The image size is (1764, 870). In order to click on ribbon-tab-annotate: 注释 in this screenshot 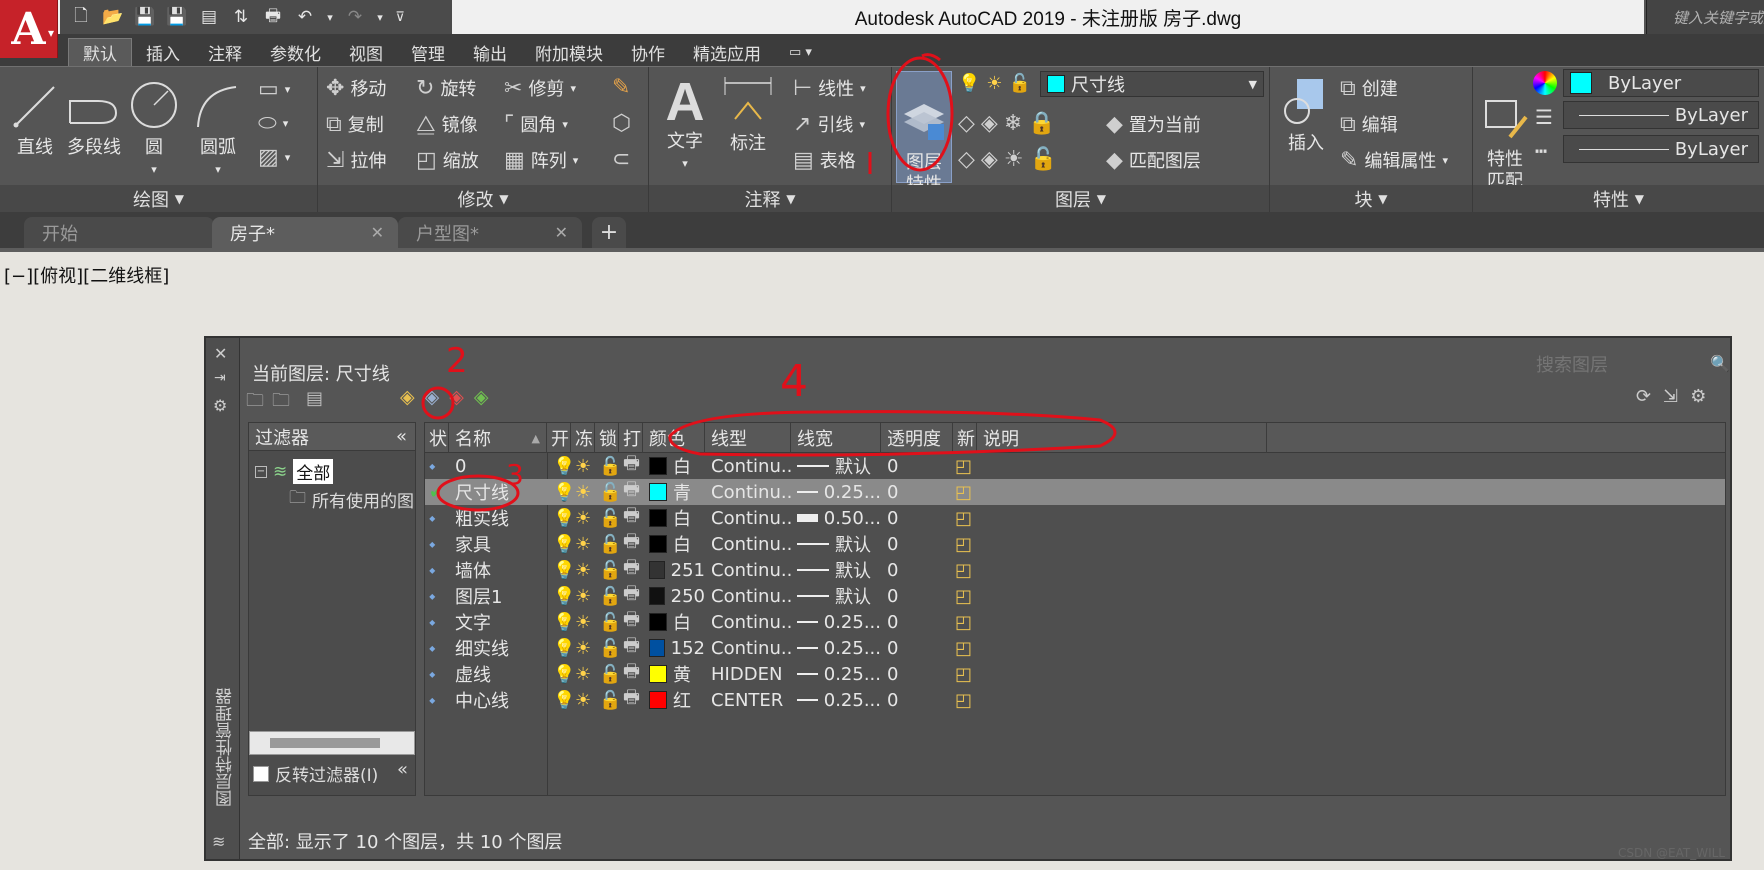, I will do `click(225, 52)`.